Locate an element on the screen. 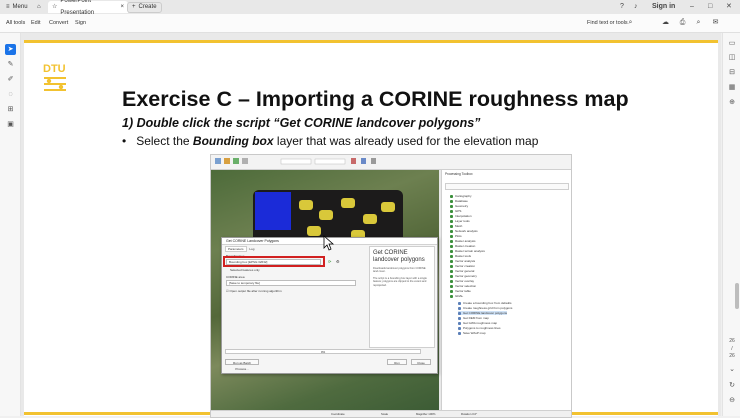  edit-menu: Edit is located at coordinates (35, 23).